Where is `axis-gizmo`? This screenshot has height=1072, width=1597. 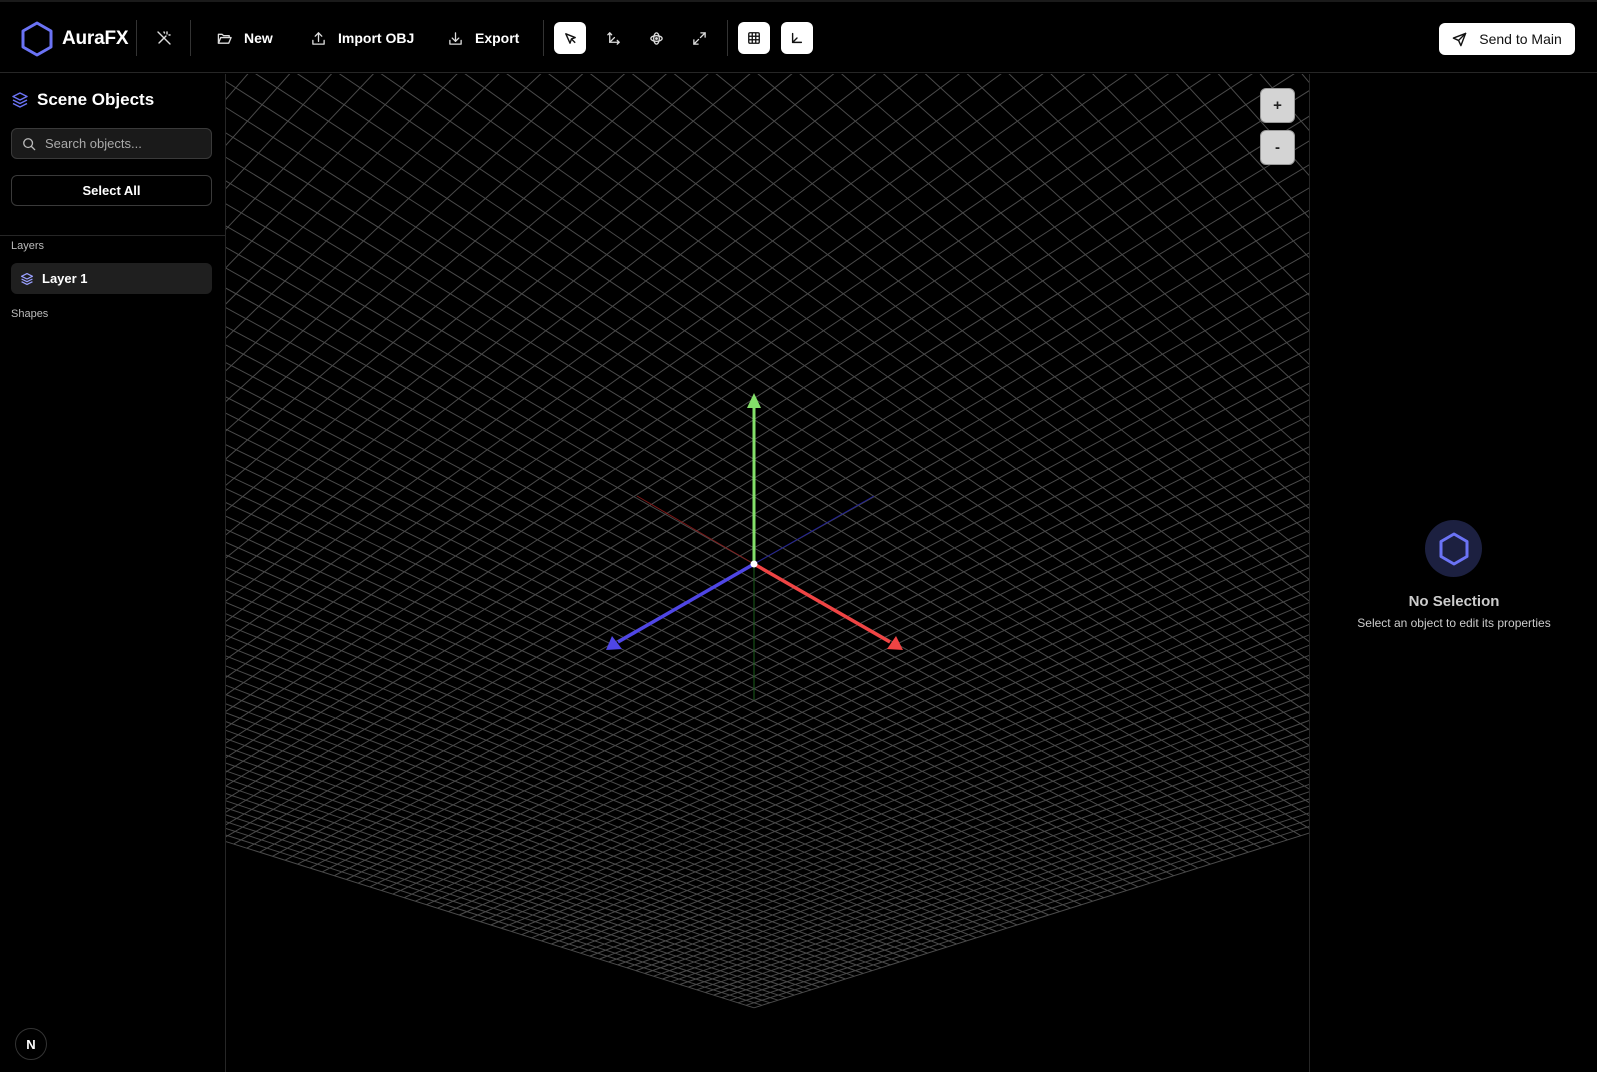
axis-gizmo is located at coordinates (754, 546).